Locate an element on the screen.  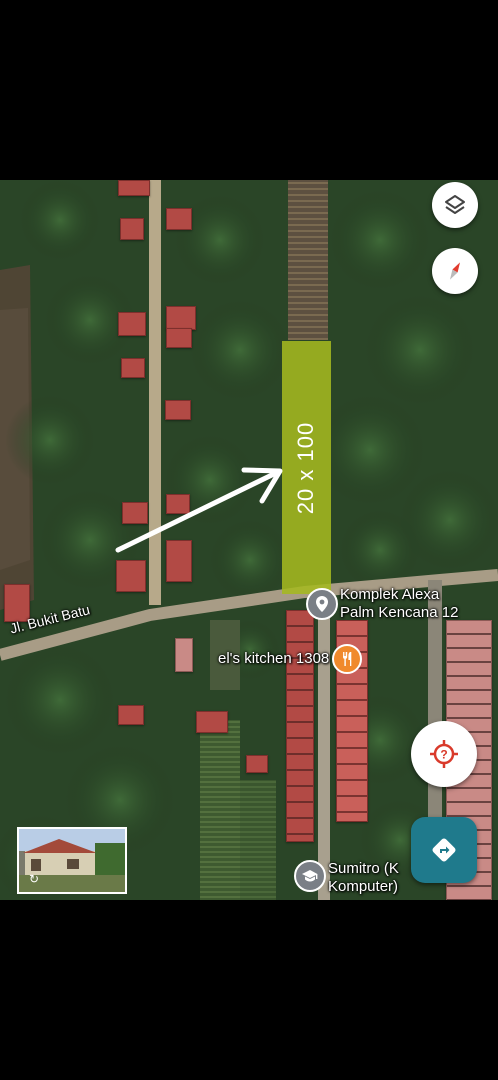
directions-button is located at coordinates (444, 850).